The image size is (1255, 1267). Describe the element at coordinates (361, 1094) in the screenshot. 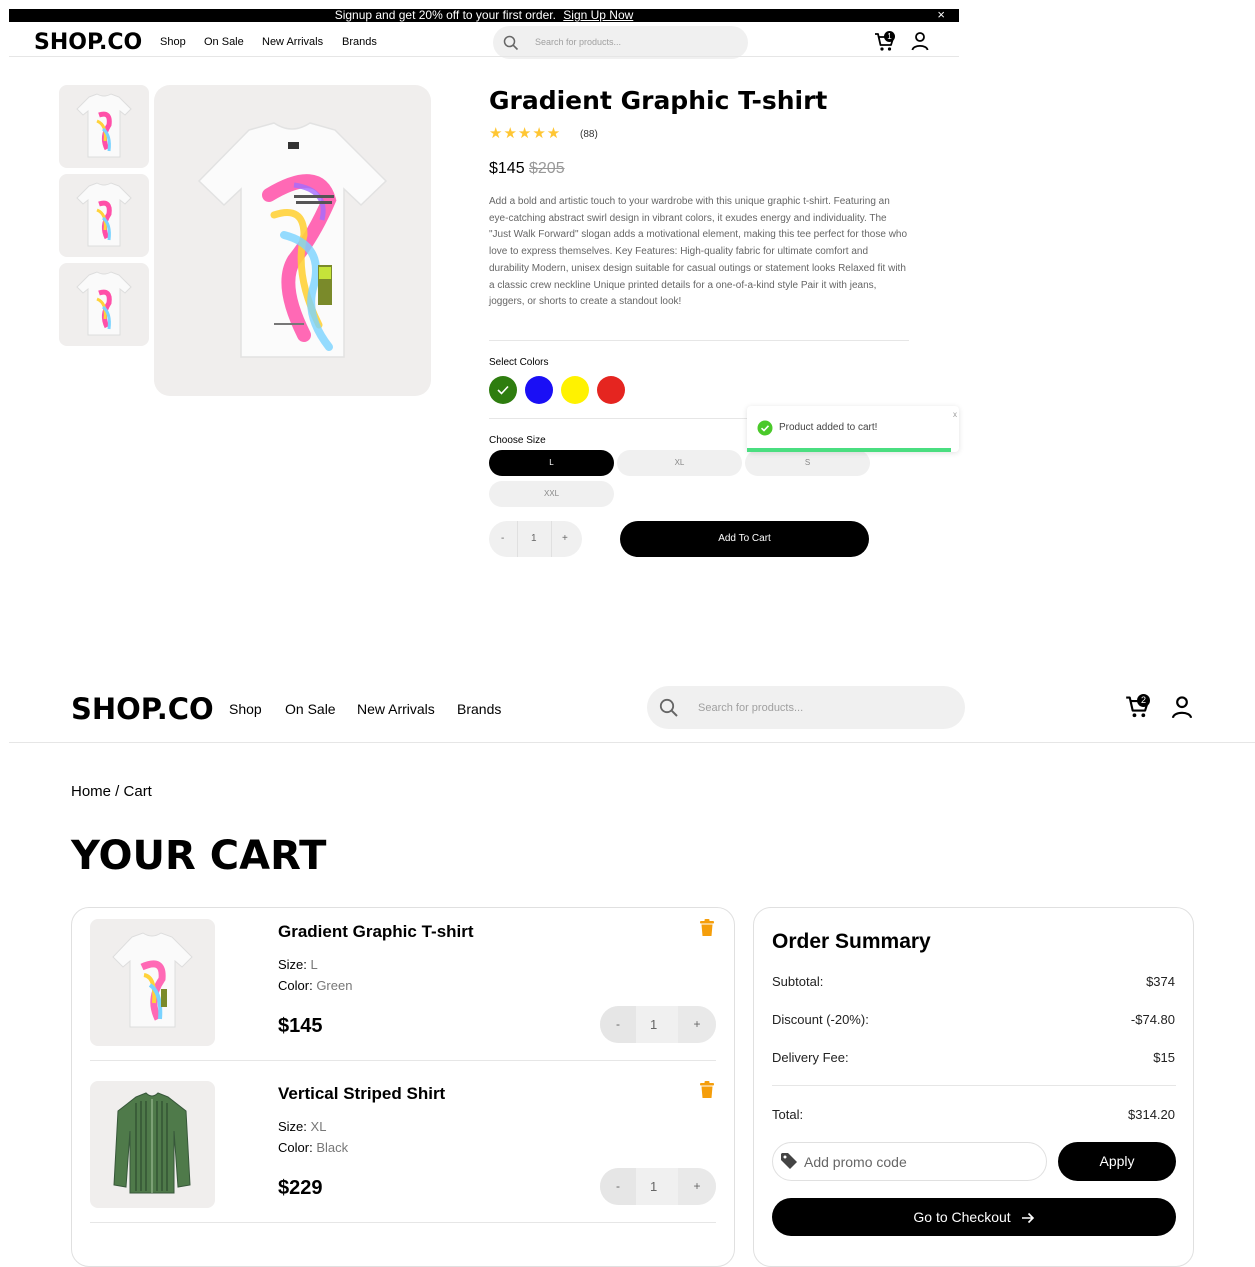

I see `cart-item-name: Vertical Striped Shirt` at that location.